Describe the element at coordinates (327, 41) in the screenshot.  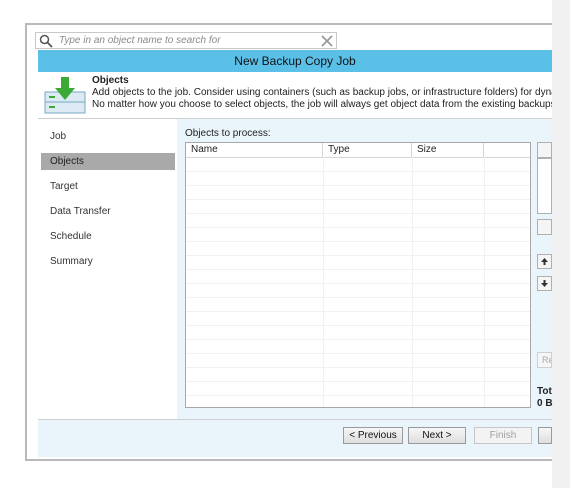
I see `close-icon` at that location.